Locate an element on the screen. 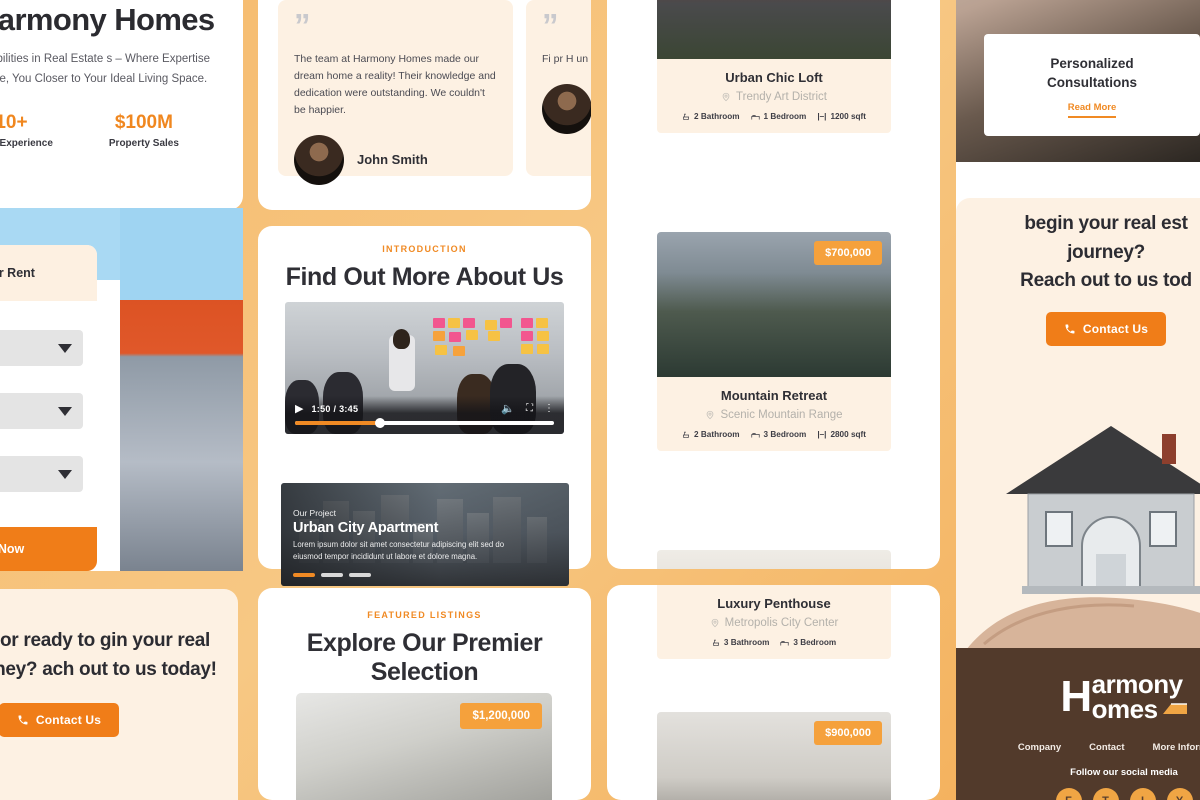  testimonial-author is located at coordinates (566, 108).